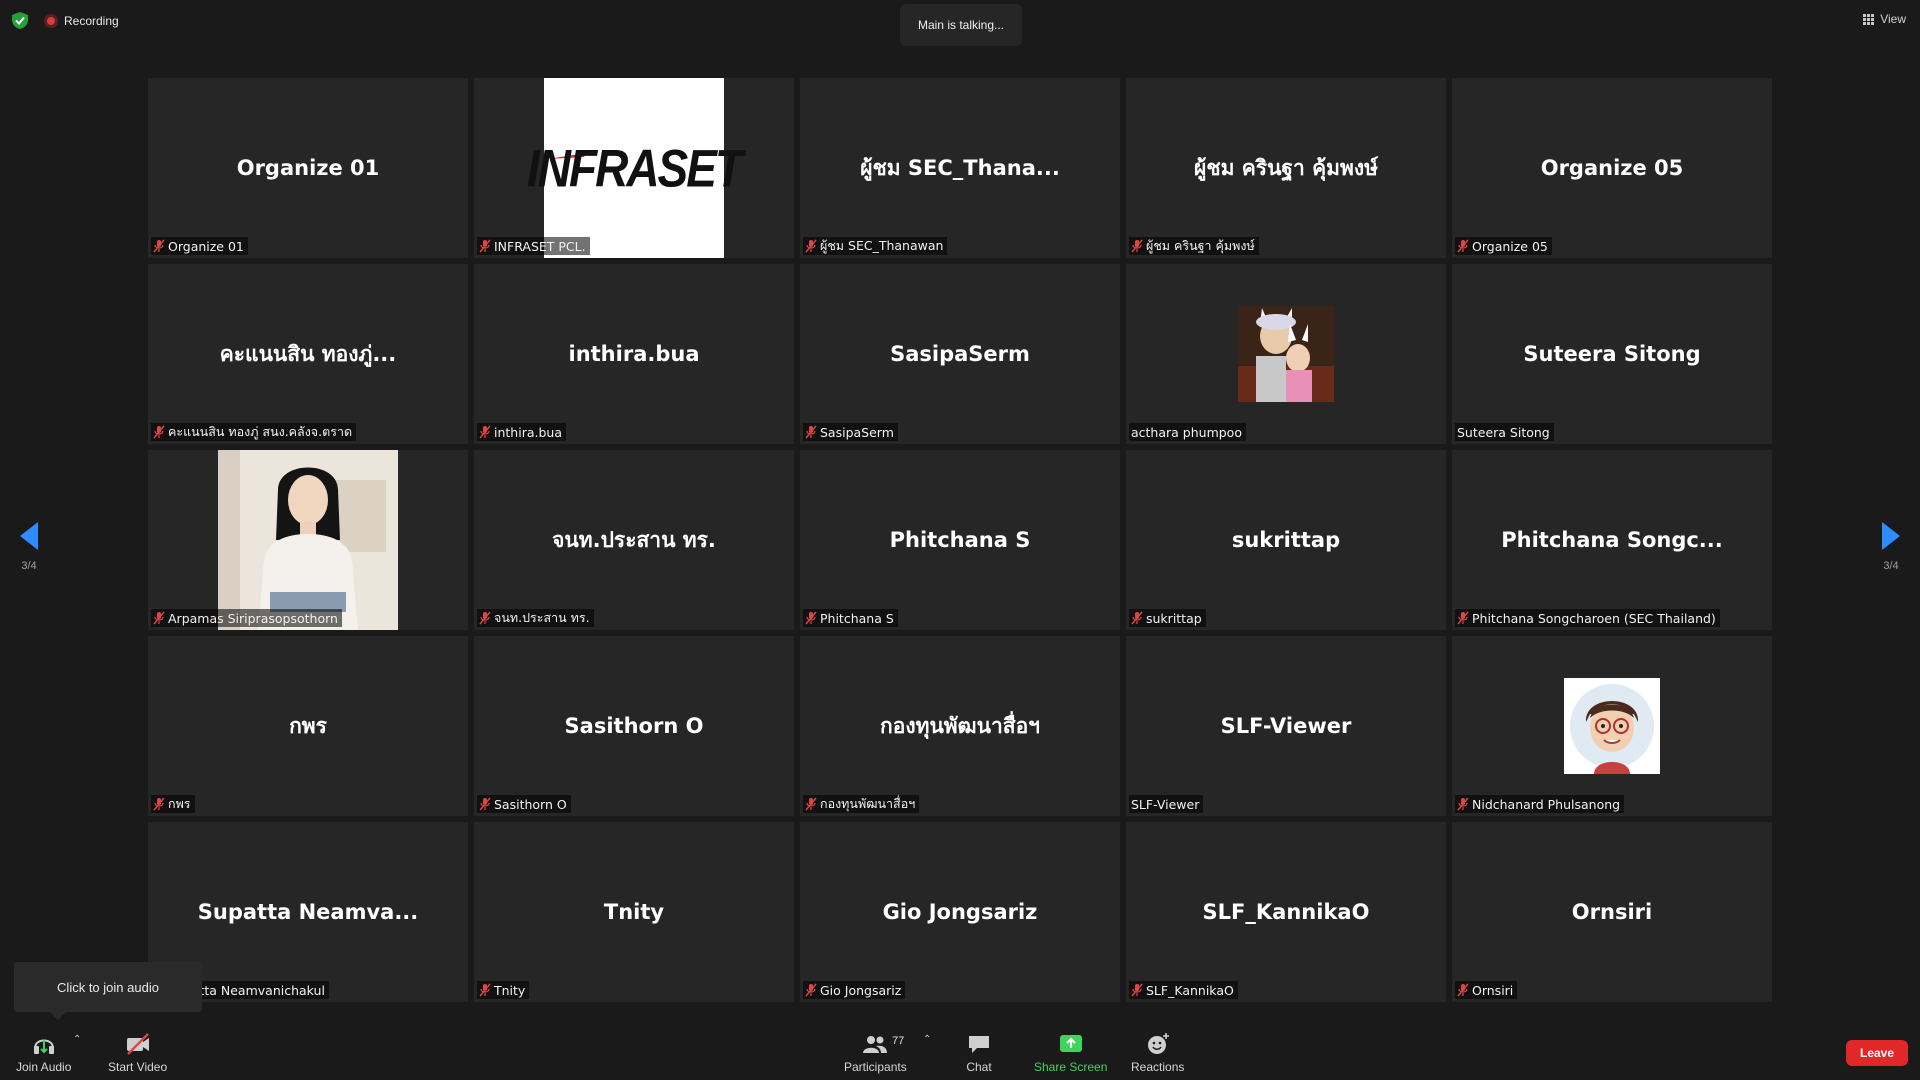 The image size is (1920, 1080). I want to click on tile-label-text: Phitchana Songcharoen (SEC Thailand), so click(1594, 618).